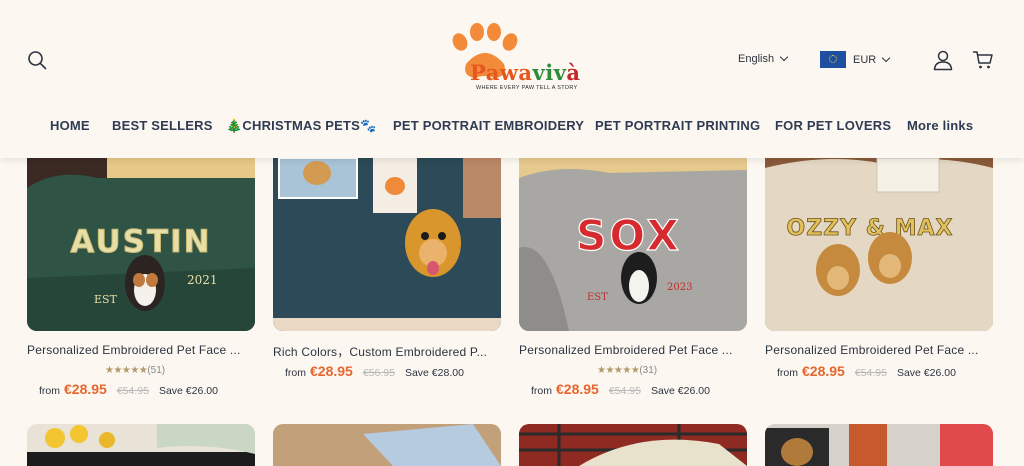  Describe the element at coordinates (434, 373) in the screenshot. I see `savings-label: Save €28.00` at that location.